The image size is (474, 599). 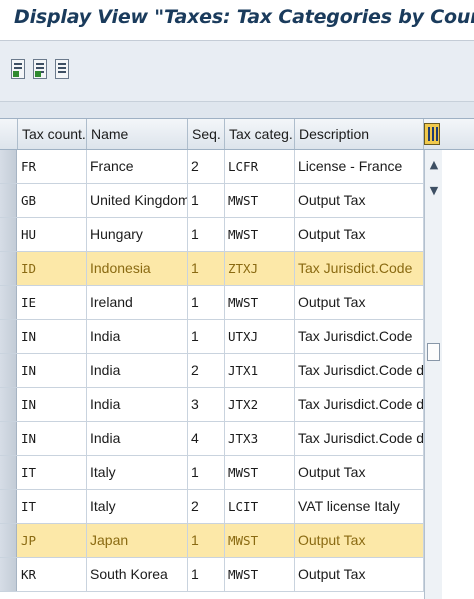 I want to click on table-row: IN India 3 JTX2 Tax Jurisdict.Code d, so click(x=212, y=405).